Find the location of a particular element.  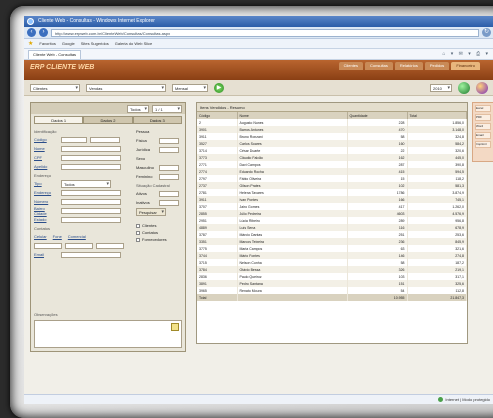

forward-button: › is located at coordinates (43, 32).